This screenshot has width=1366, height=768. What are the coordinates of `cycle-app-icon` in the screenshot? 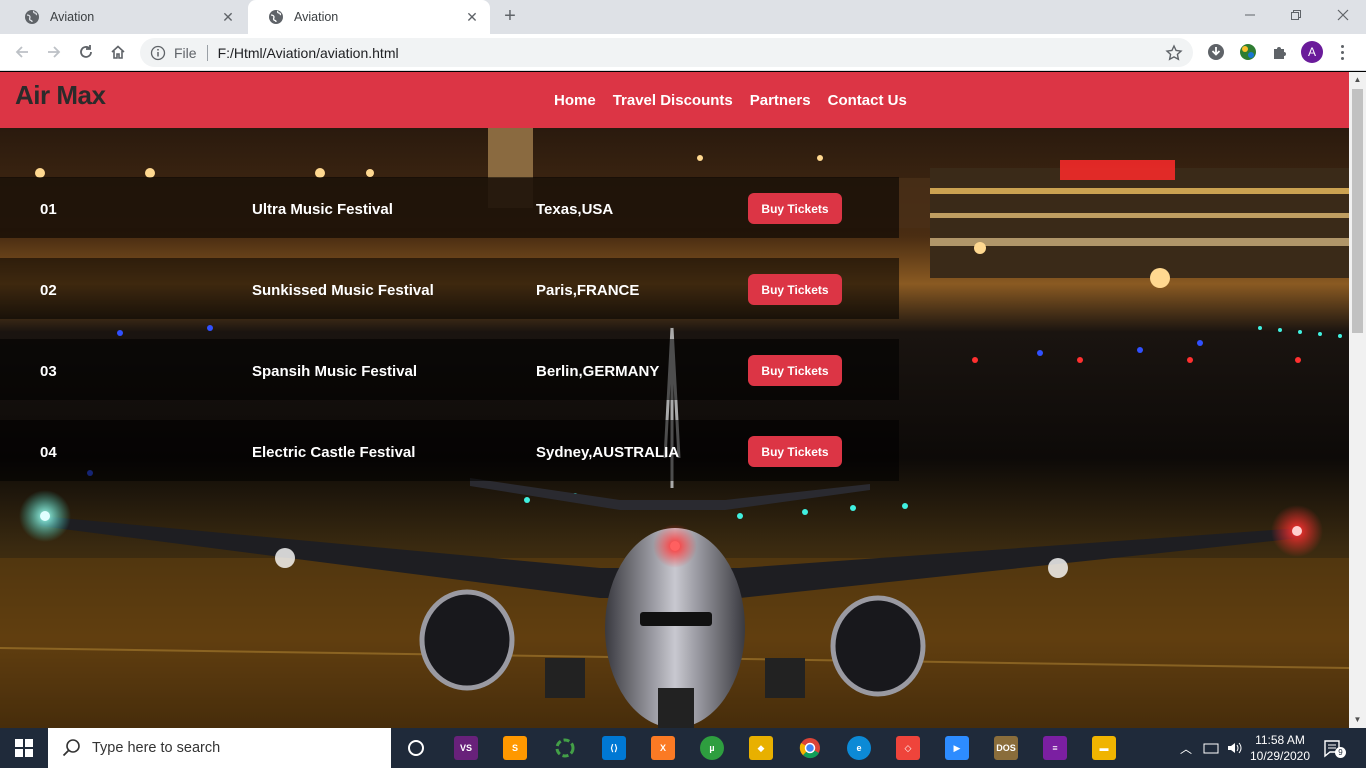 It's located at (565, 748).